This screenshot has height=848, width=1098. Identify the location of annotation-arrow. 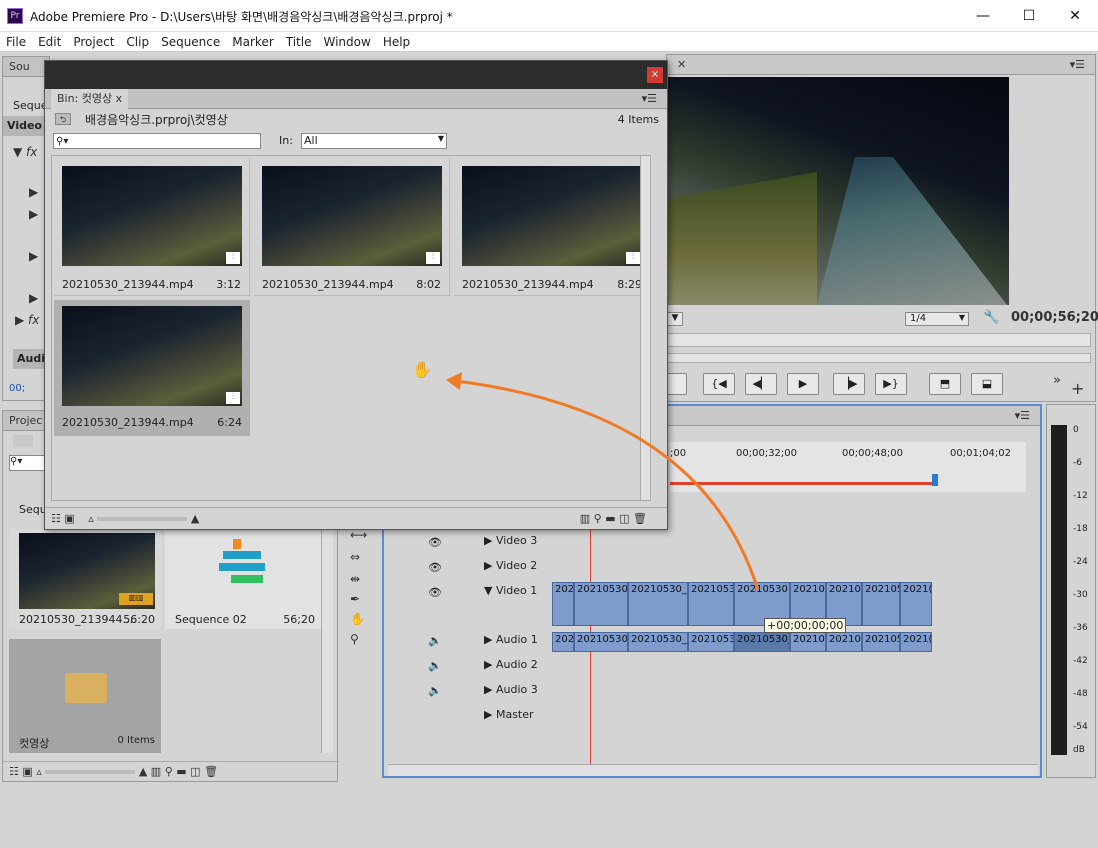
(603, 481).